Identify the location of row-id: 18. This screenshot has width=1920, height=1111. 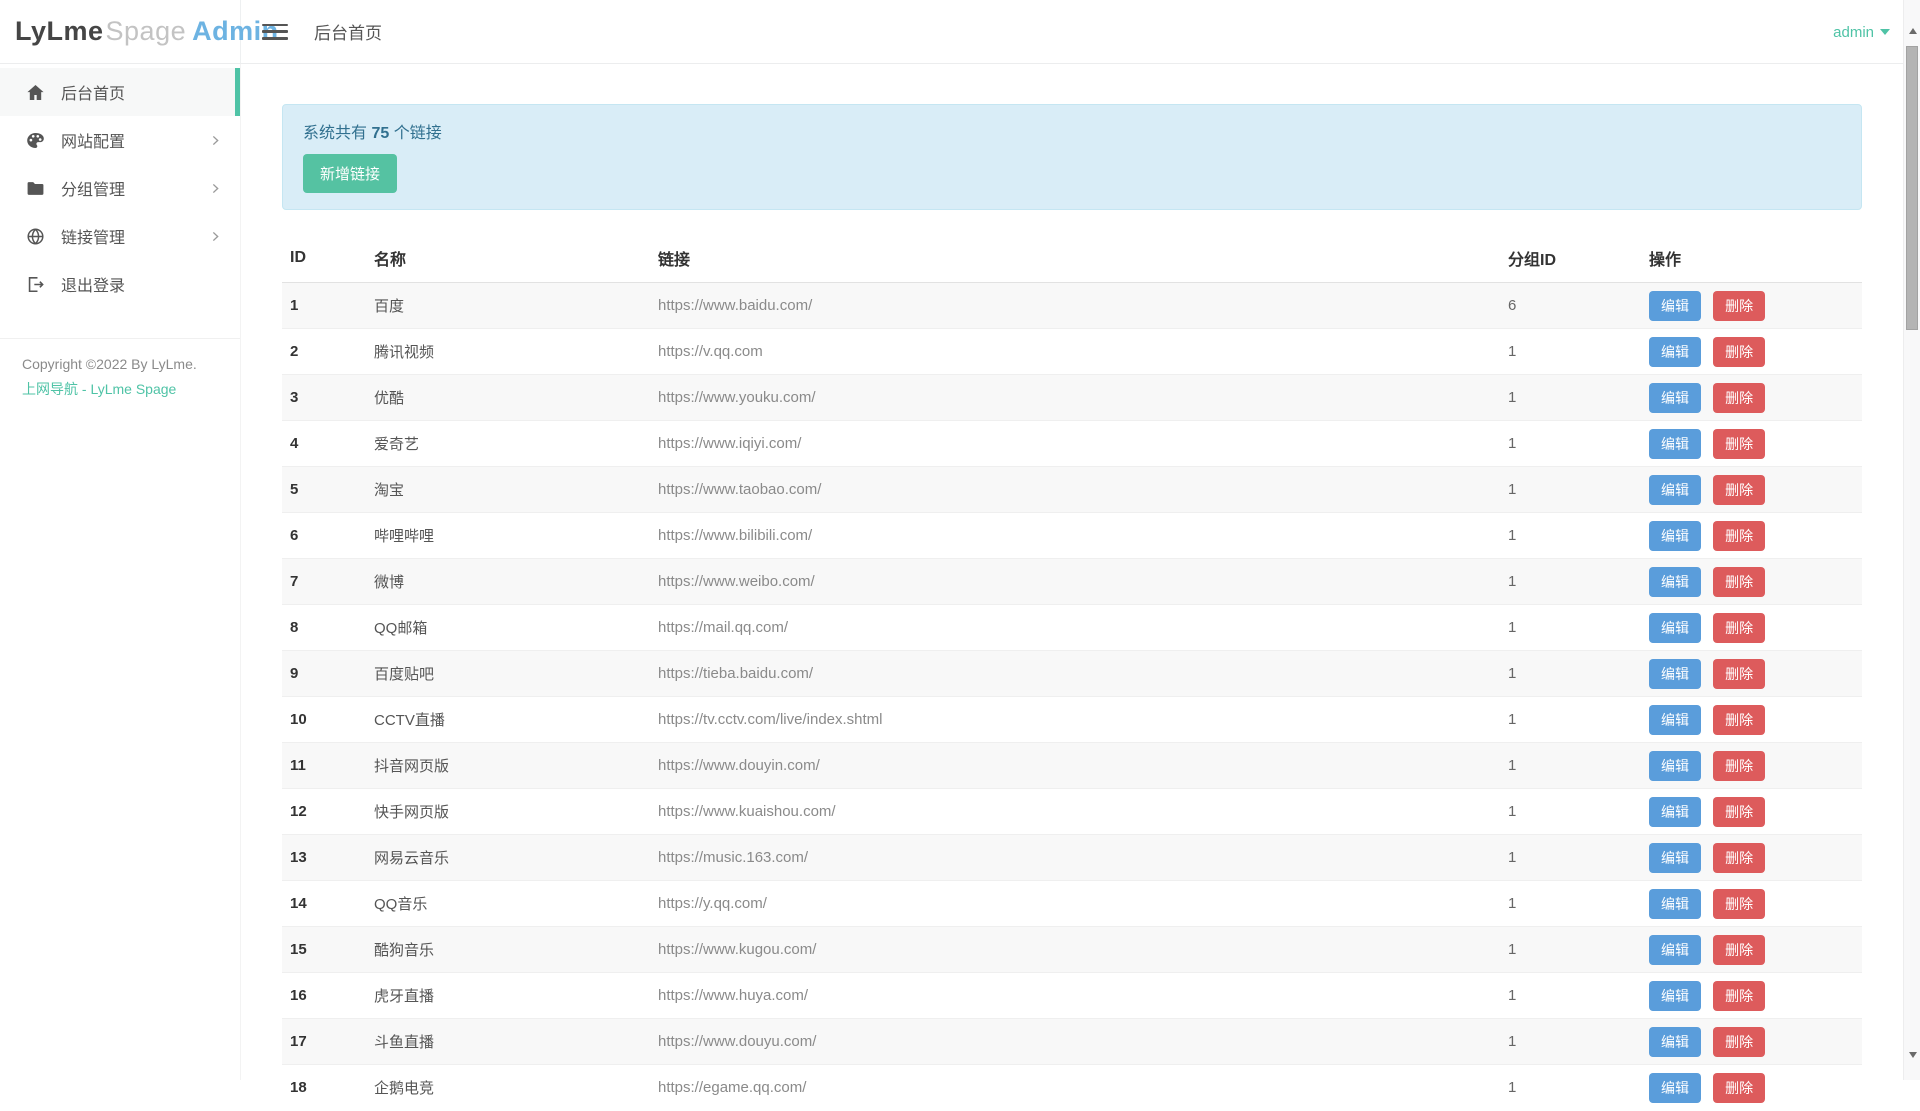
(324, 1088).